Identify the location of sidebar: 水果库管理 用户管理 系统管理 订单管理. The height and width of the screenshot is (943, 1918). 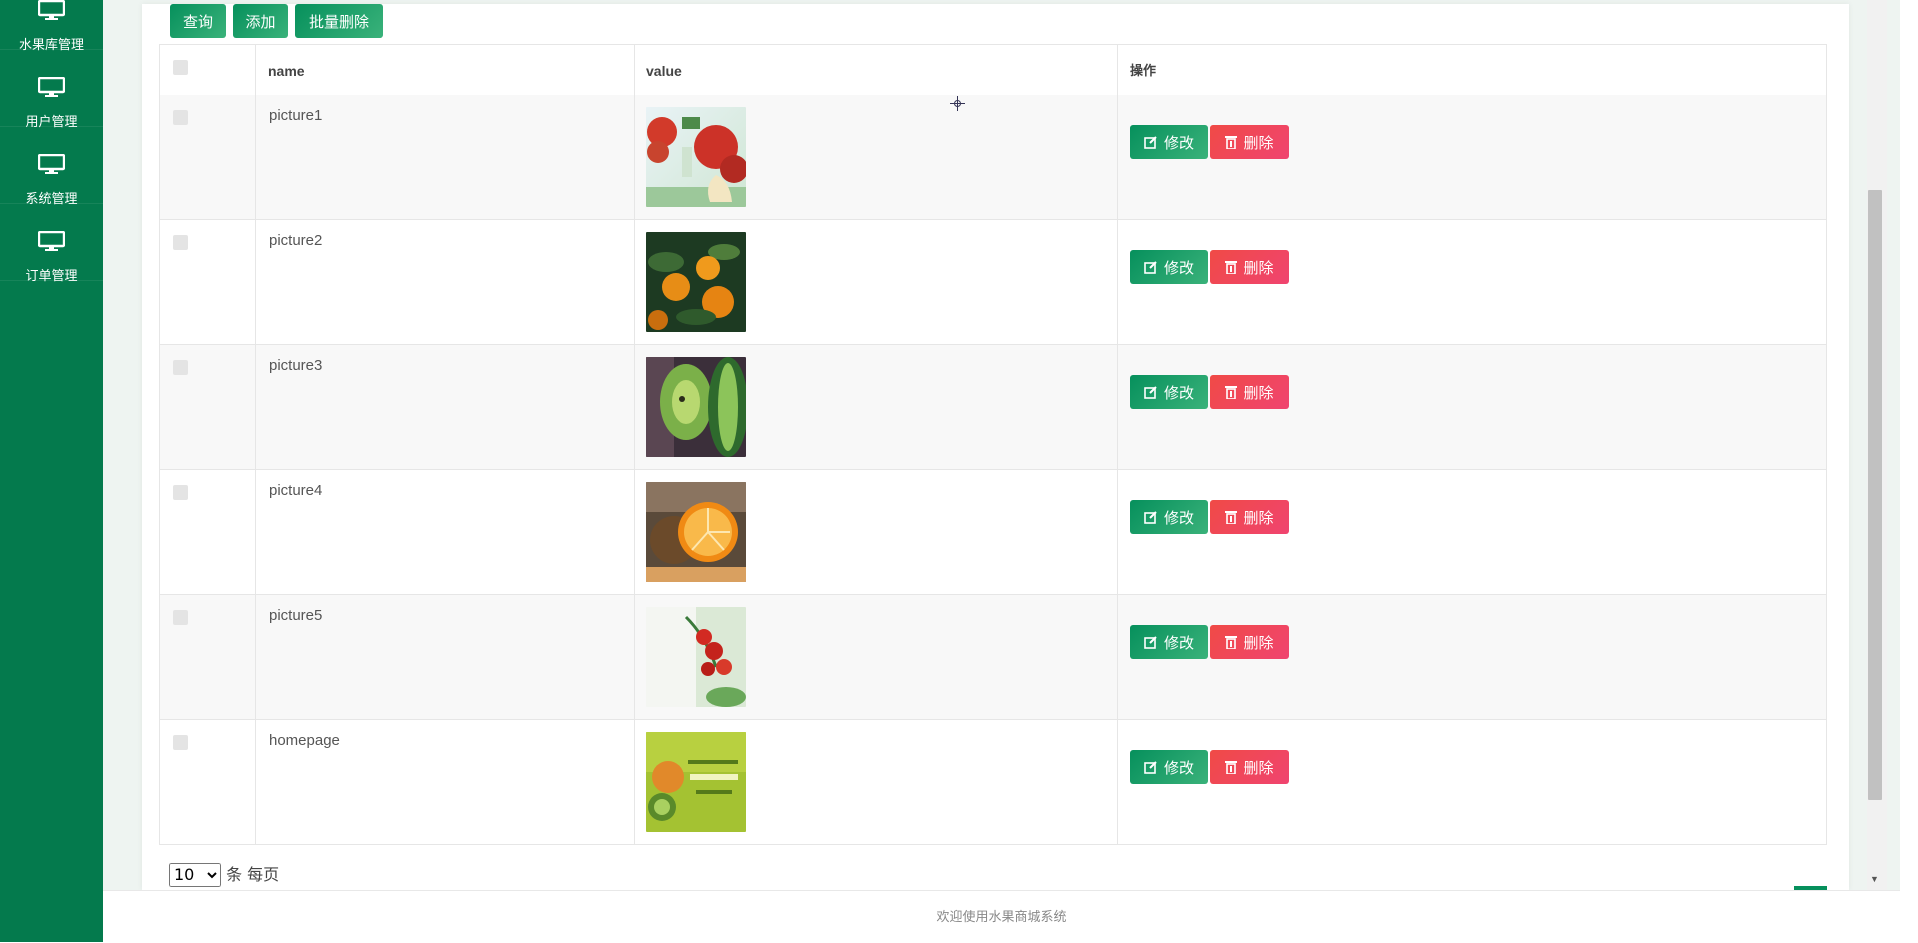
(51, 471).